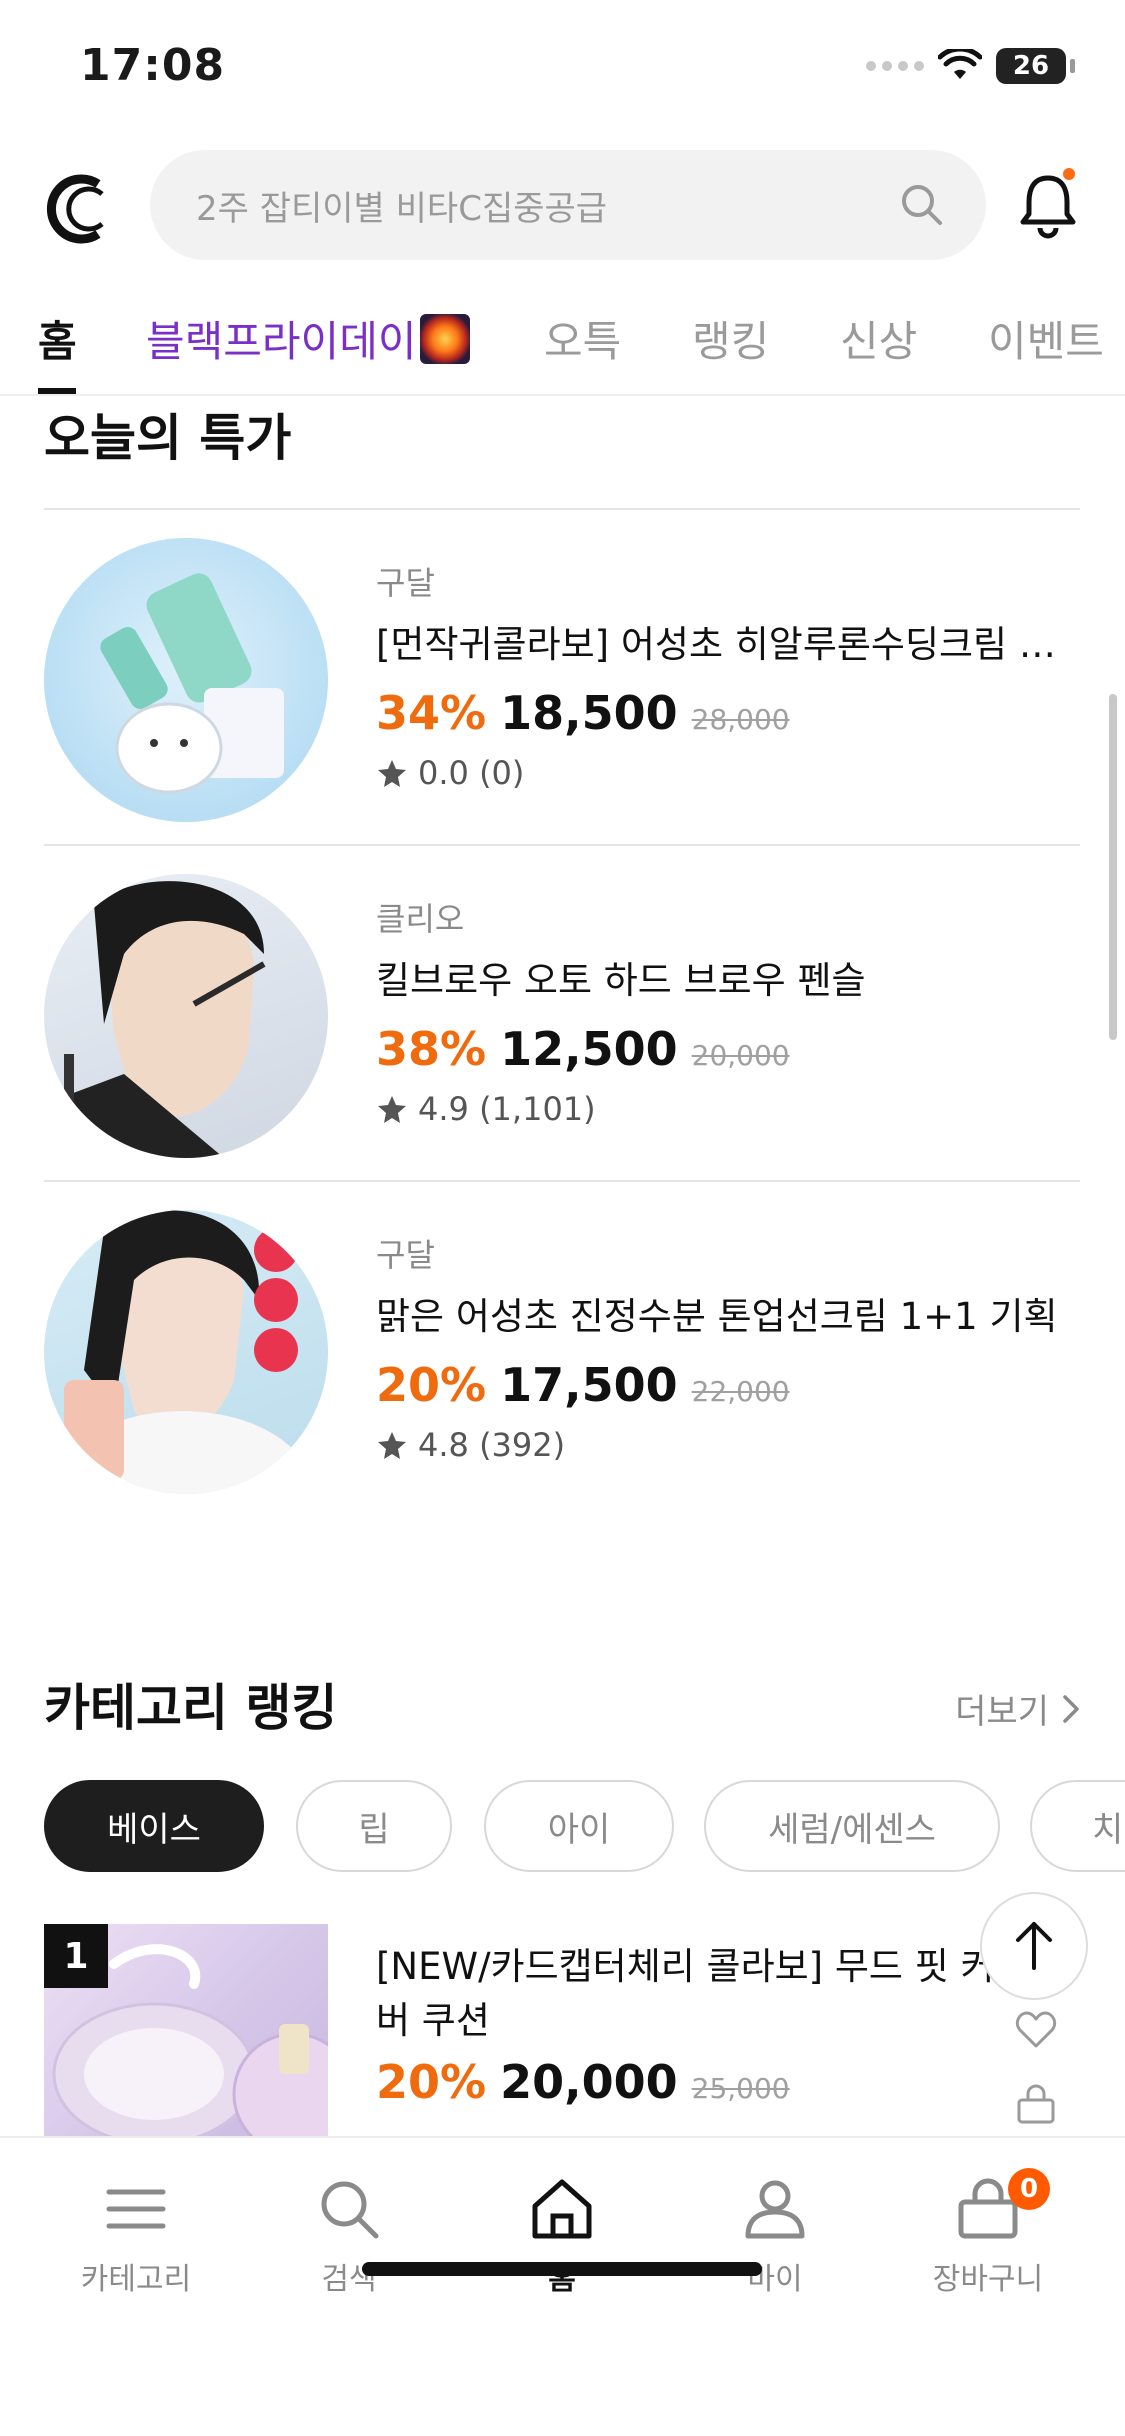 The width and height of the screenshot is (1125, 2436). What do you see at coordinates (1036, 2104) in the screenshot?
I see `cart-add-icon` at bounding box center [1036, 2104].